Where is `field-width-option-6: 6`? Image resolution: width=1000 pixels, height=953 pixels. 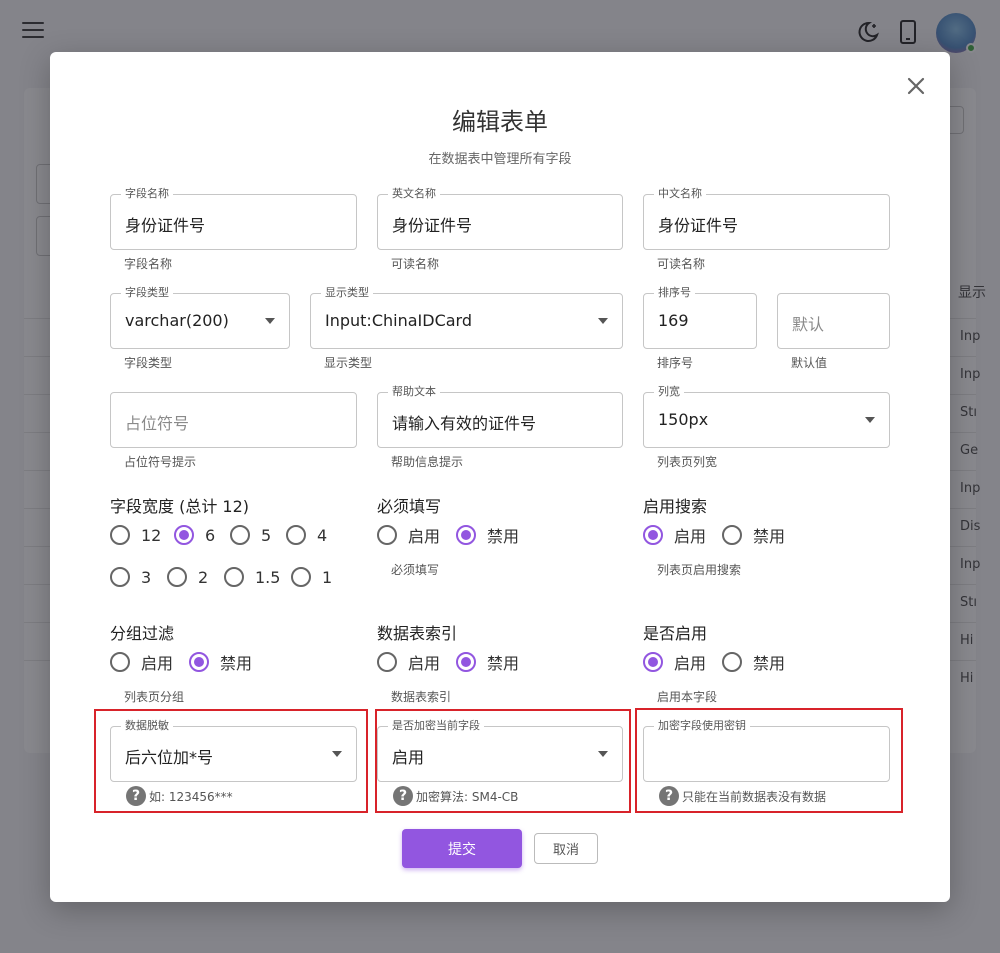
field-width-option-6: 6 is located at coordinates (194, 535).